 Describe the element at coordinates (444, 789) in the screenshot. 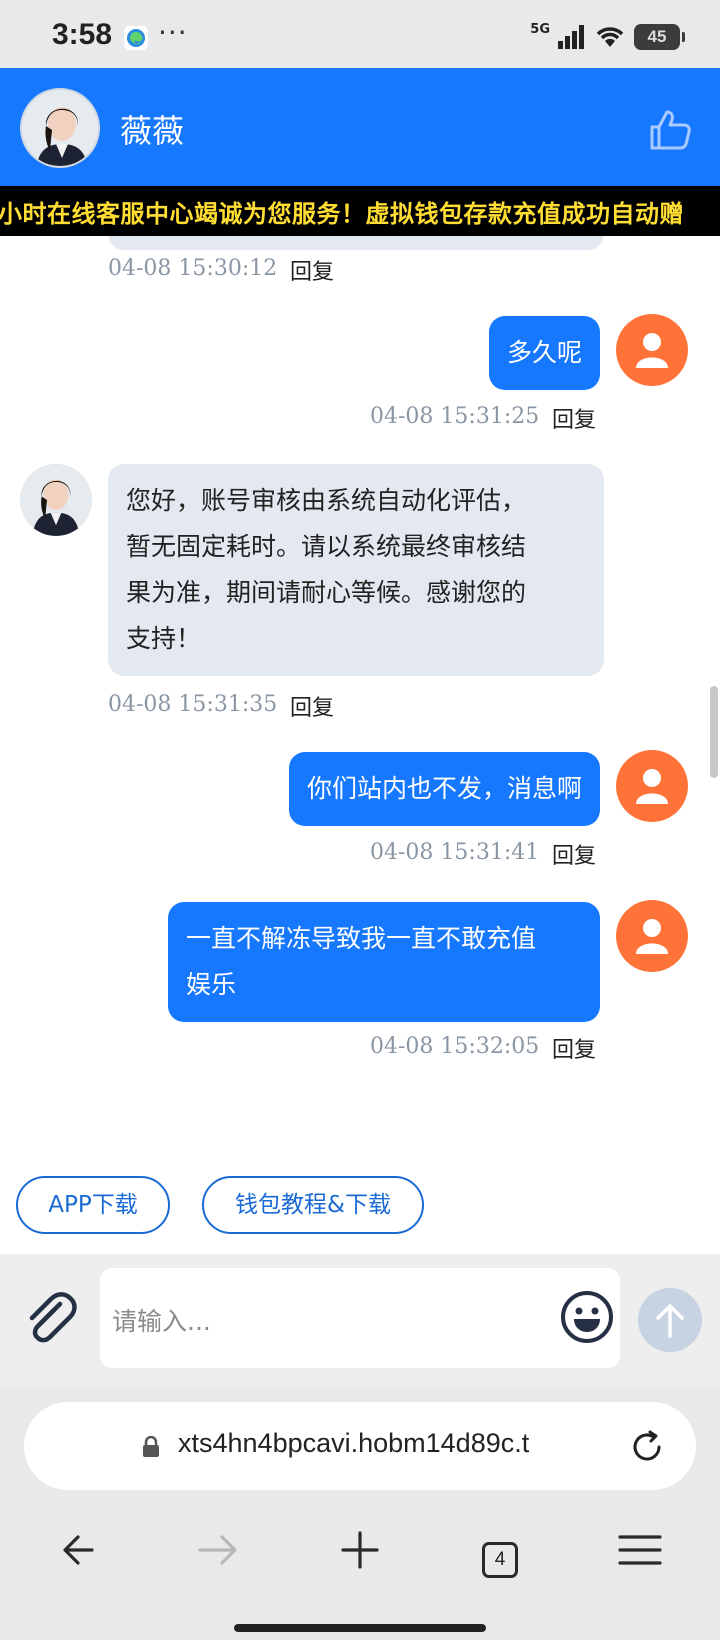

I see `user-message-bubble: 你们站内也不发，消息啊` at that location.